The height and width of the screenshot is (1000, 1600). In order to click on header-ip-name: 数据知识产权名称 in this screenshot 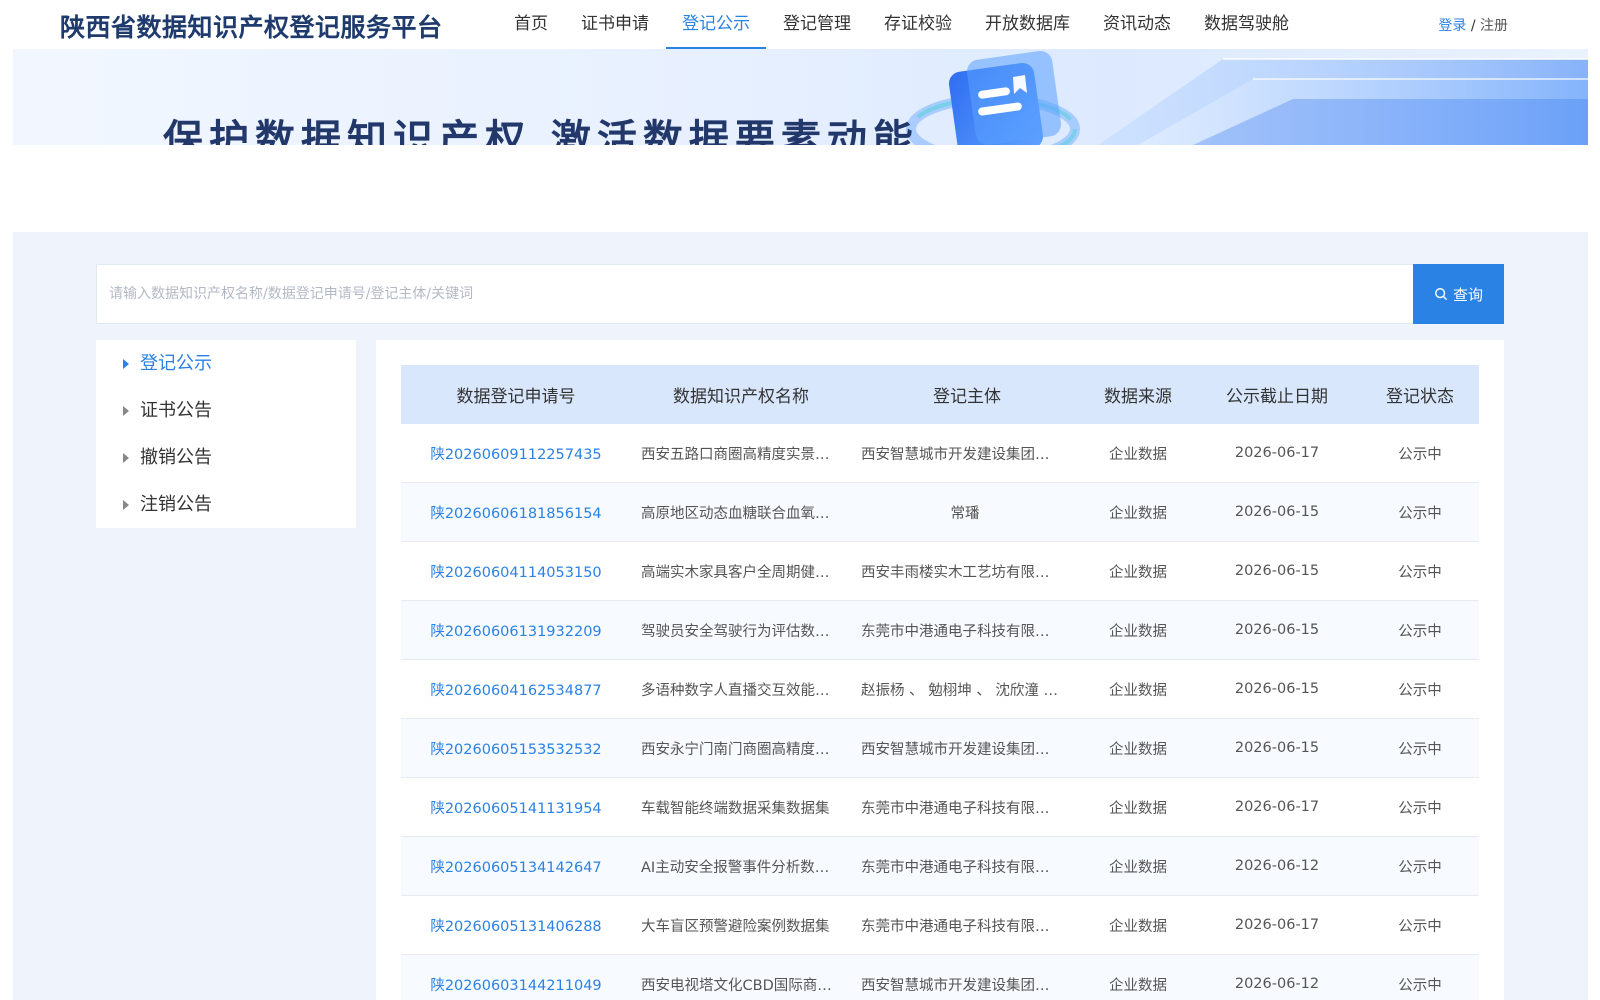, I will do `click(741, 397)`.